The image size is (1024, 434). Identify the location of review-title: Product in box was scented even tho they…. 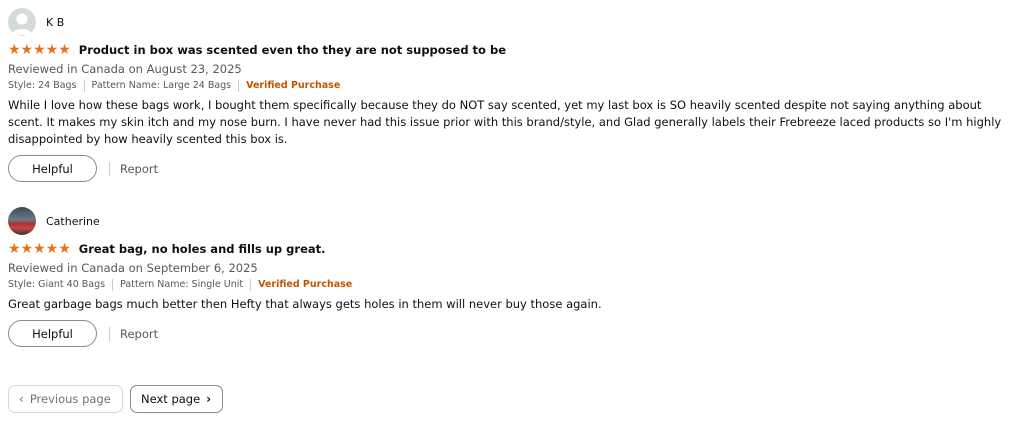
(292, 50).